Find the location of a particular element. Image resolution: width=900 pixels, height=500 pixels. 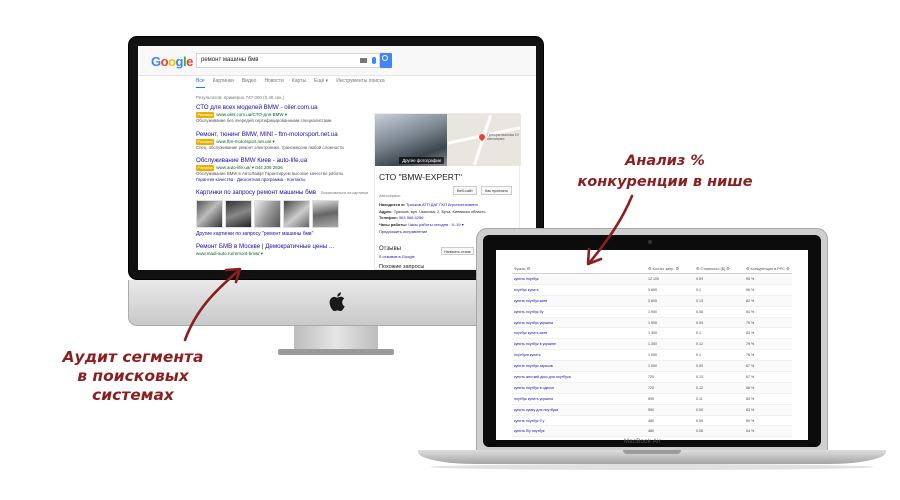

phrase-cell: купить ноутбук в украине is located at coordinates (580, 344).